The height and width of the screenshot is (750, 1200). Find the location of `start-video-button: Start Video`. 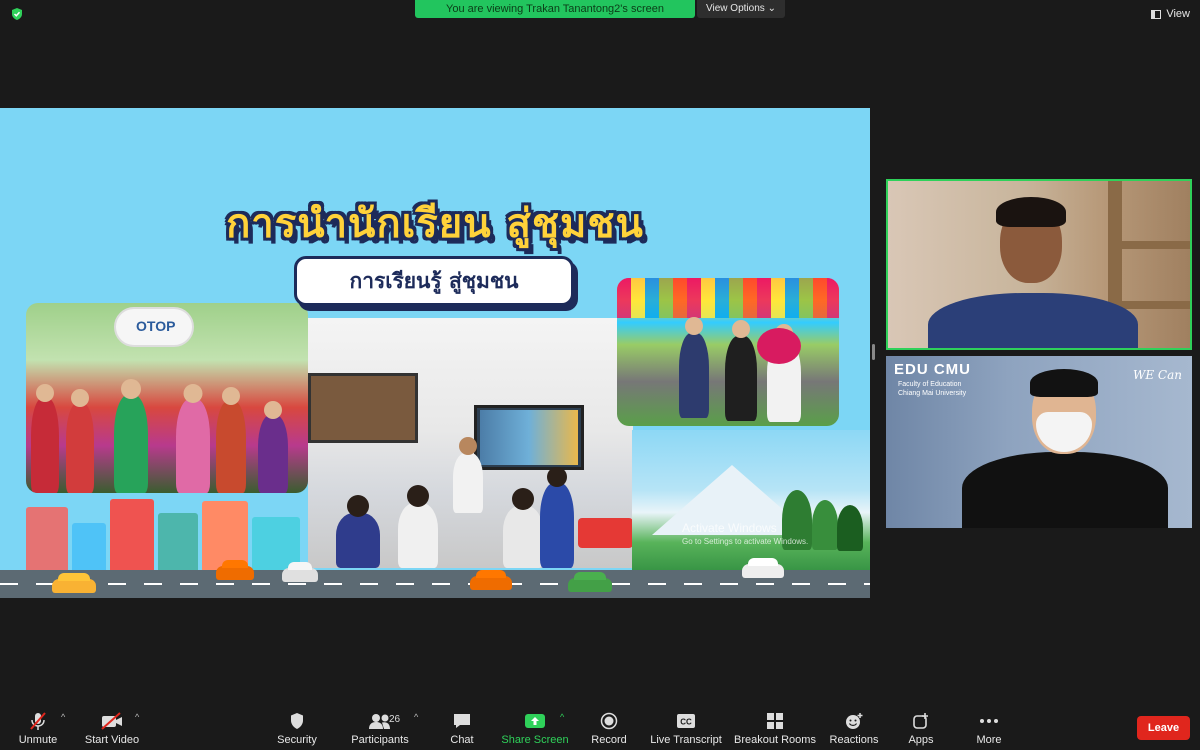

start-video-button: Start Video is located at coordinates (112, 730).